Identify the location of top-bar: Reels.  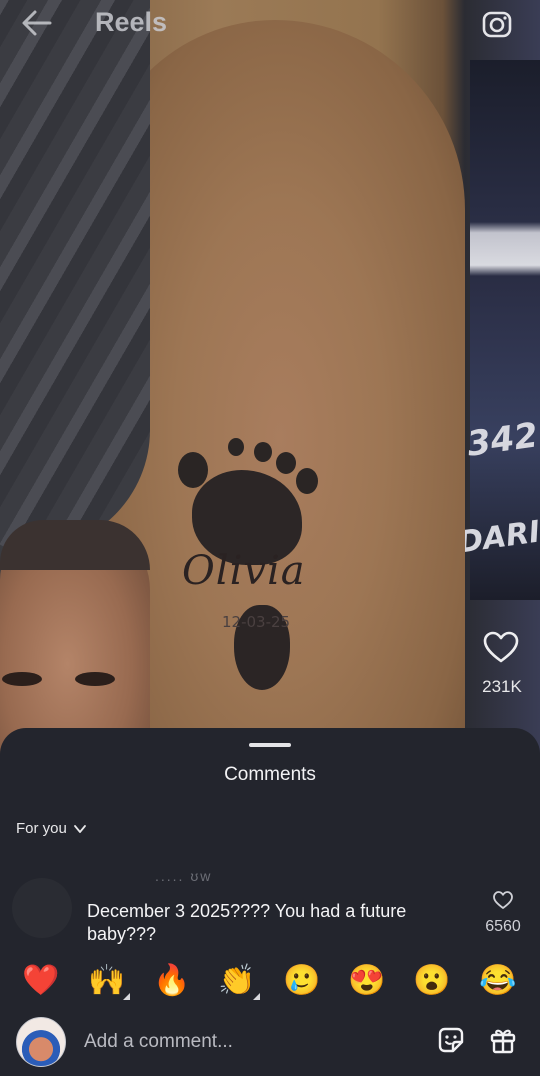
(270, 24).